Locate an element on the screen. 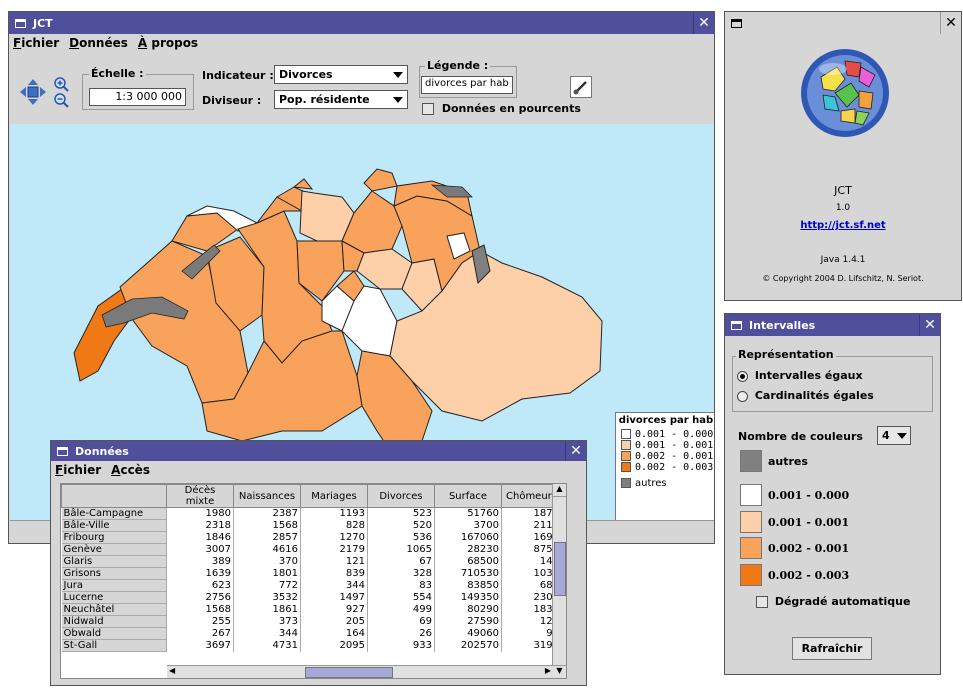  table-row: St-Gall 3697 4731 2095 933 202570 3197 is located at coordinates (311, 645).